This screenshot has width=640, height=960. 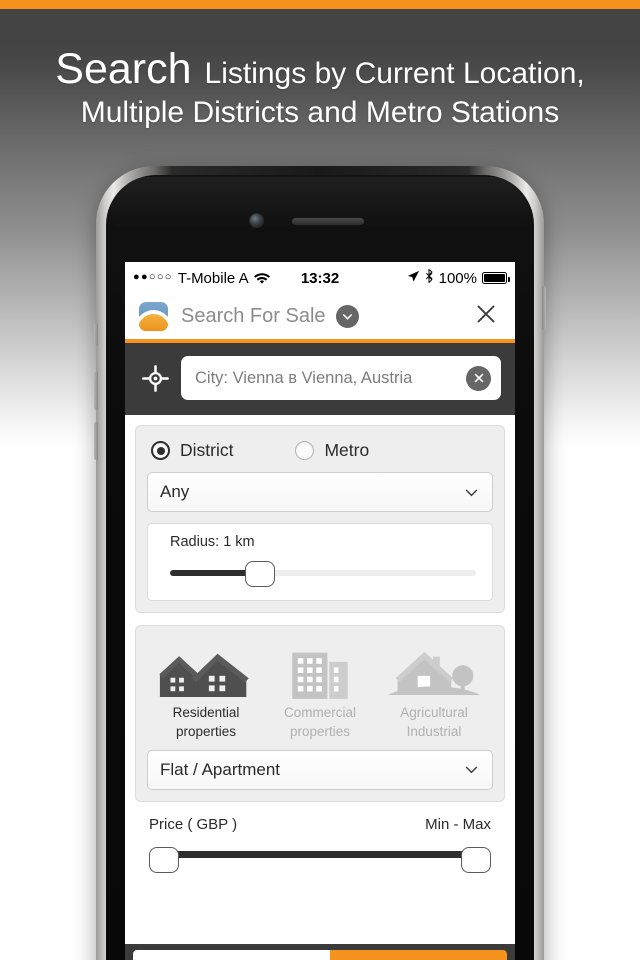 I want to click on radio-district-label: District, so click(x=207, y=450).